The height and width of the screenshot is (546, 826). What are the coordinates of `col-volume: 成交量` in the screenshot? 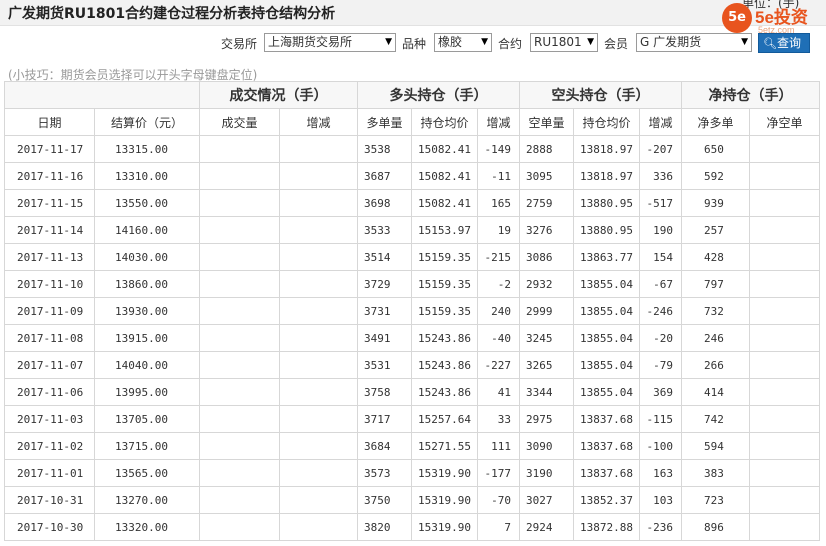 It's located at (239, 122).